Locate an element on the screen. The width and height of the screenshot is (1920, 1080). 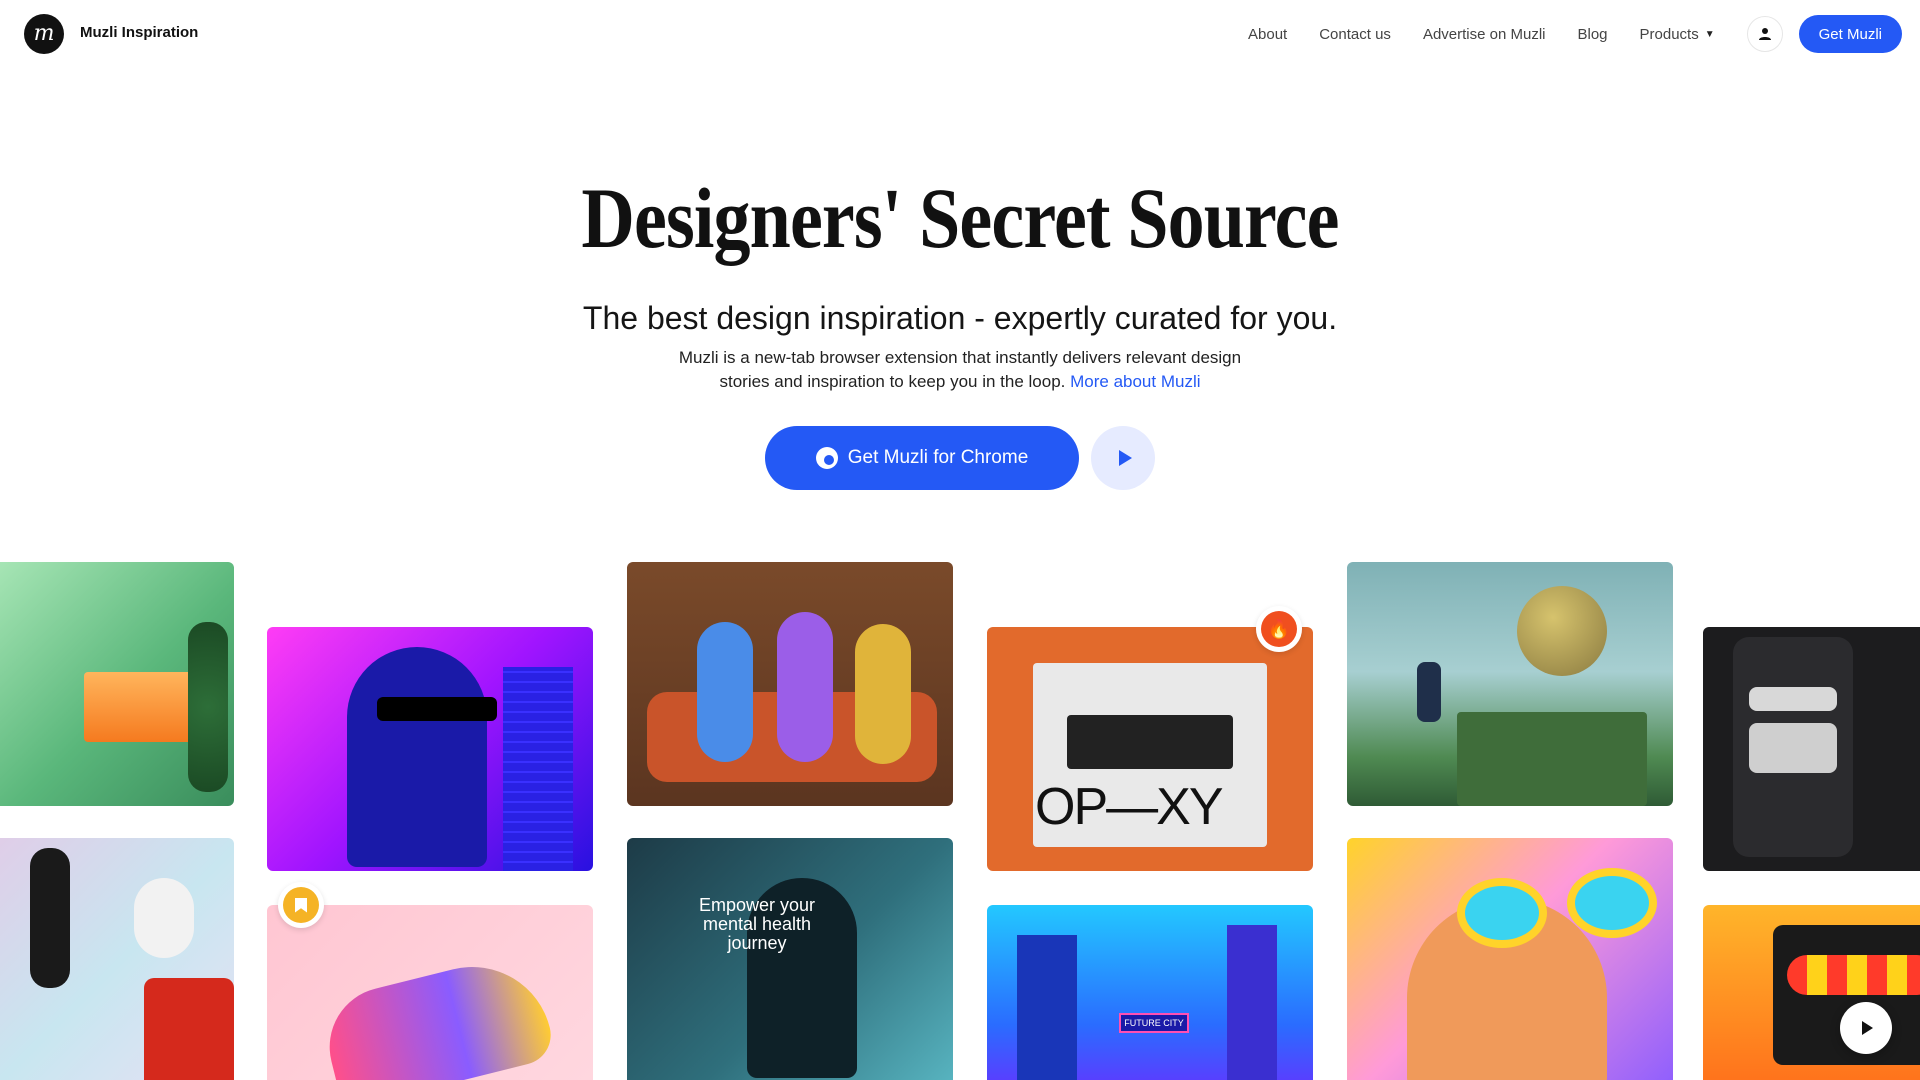
gallery-card-pop-portrait is located at coordinates (1510, 959).